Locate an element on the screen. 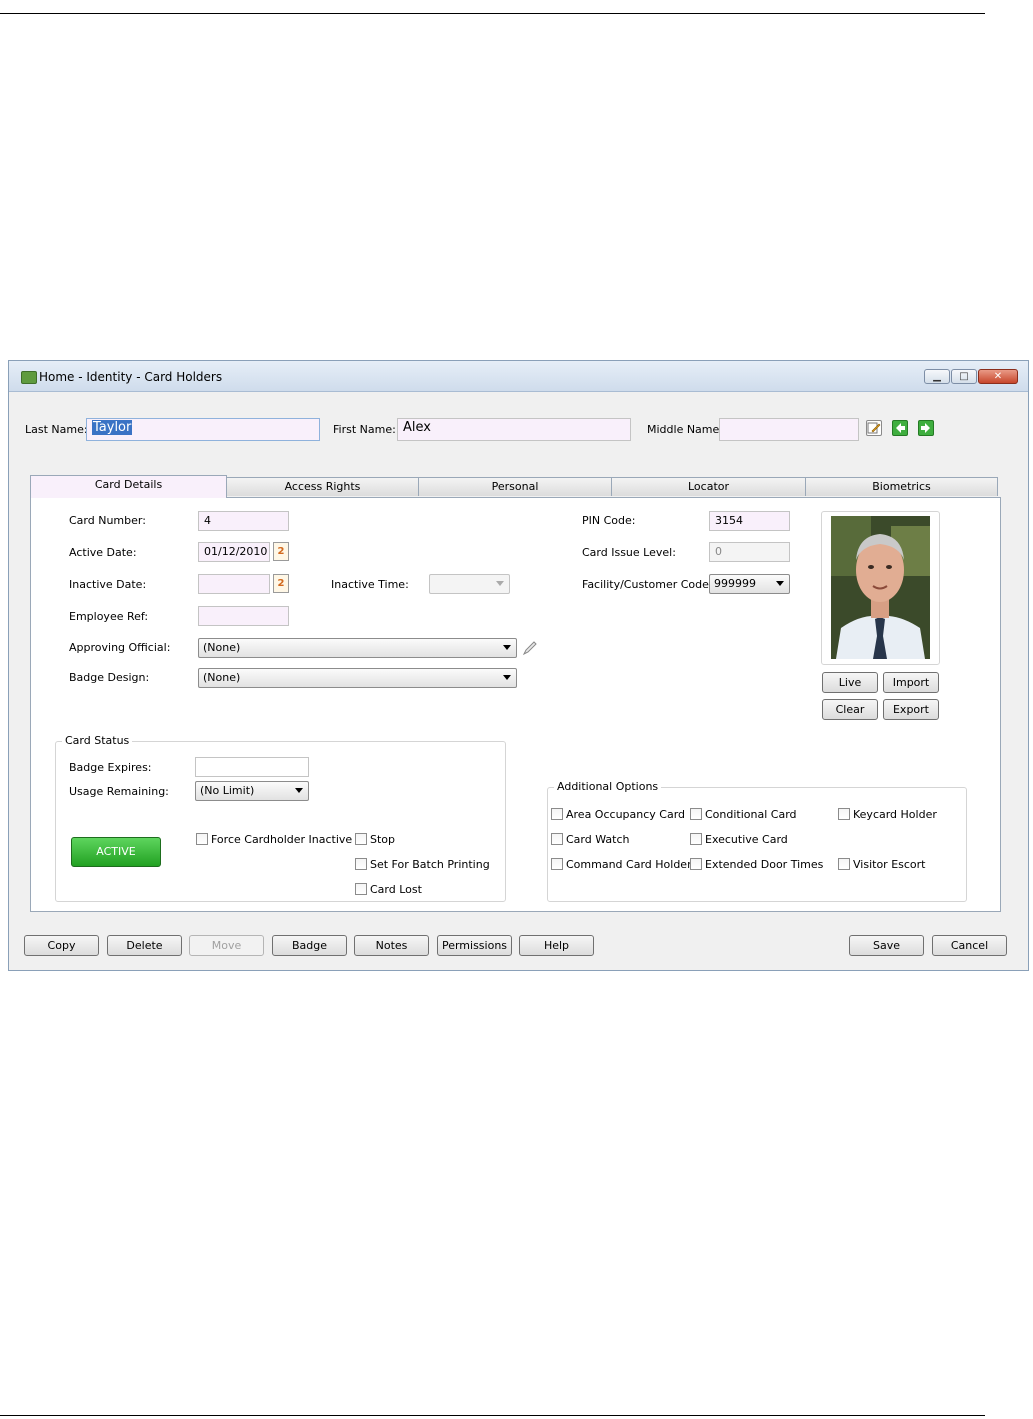 This screenshot has width=1033, height=1419. visitor-escort-label: Visitor Escort is located at coordinates (889, 864).